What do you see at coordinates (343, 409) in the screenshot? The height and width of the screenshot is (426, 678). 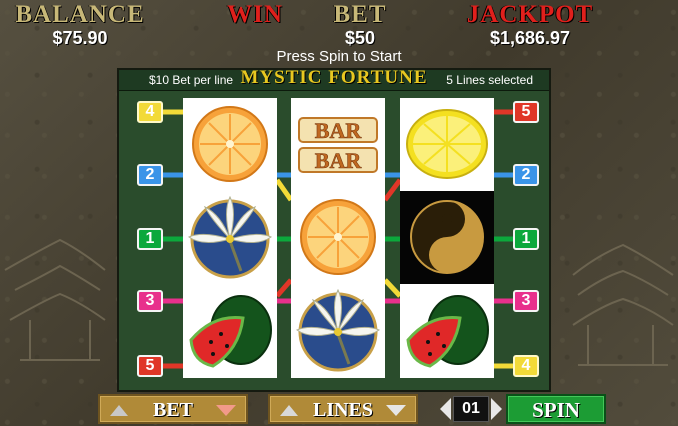 I see `lines-button: LINES` at bounding box center [343, 409].